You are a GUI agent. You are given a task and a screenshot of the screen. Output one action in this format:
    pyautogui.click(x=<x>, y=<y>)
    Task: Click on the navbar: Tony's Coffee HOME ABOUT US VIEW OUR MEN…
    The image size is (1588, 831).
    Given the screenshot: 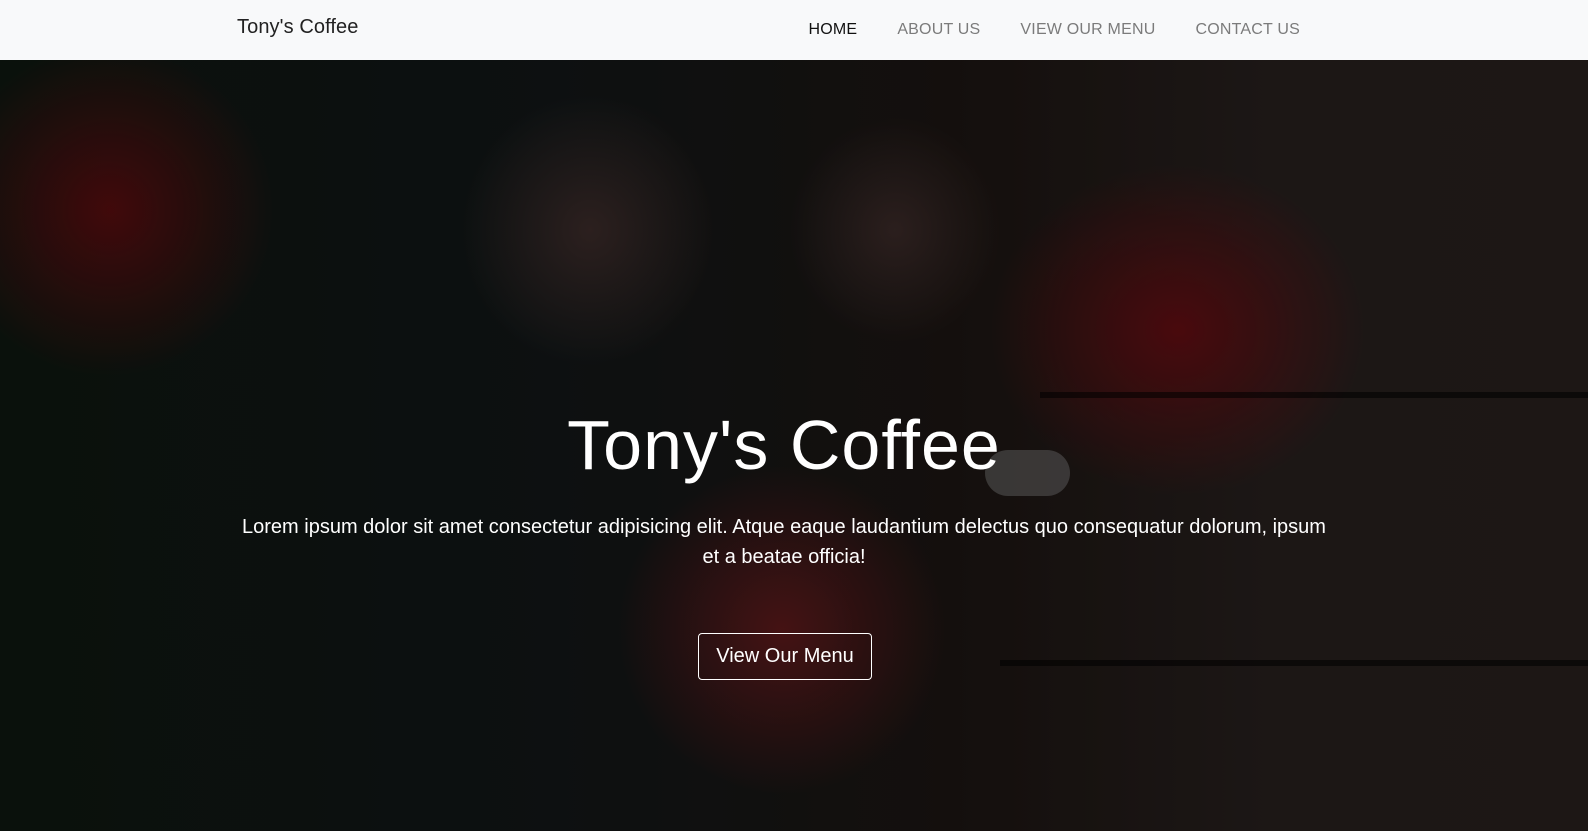 What is the action you would take?
    pyautogui.click(x=794, y=30)
    